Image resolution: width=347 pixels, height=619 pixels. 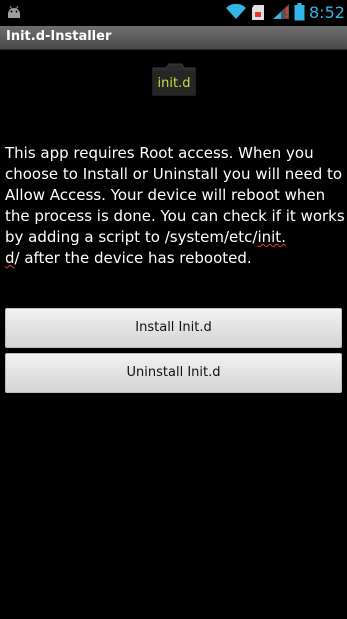 What do you see at coordinates (281, 13) in the screenshot?
I see `signal-icon` at bounding box center [281, 13].